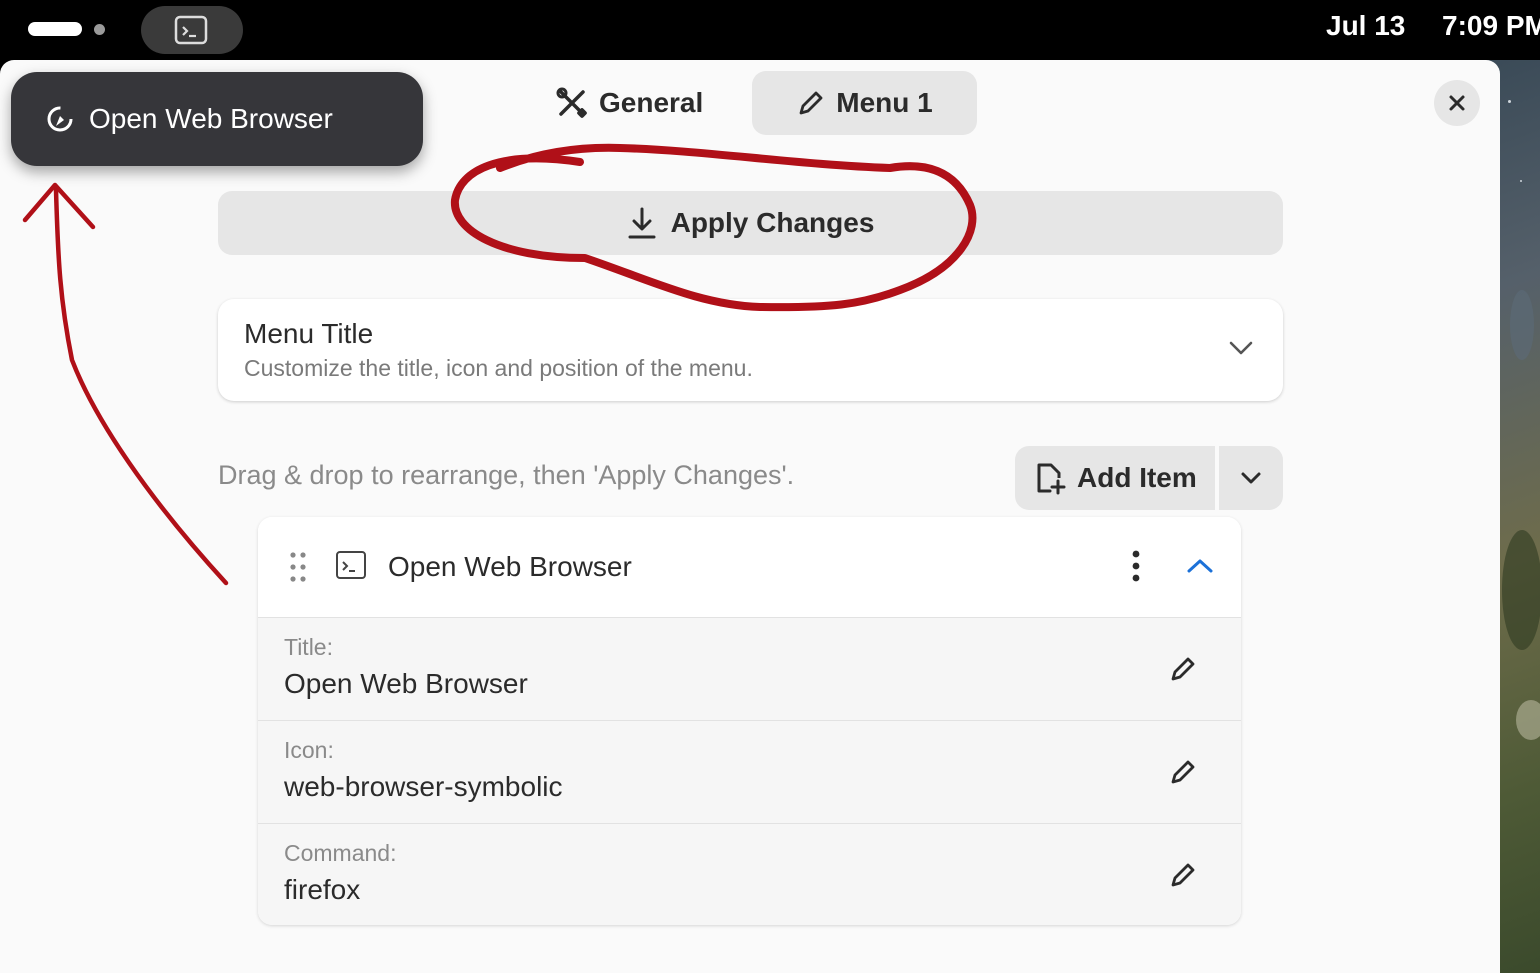 The height and width of the screenshot is (973, 1540). Describe the element at coordinates (1051, 479) in the screenshot. I see `add-document-icon` at that location.